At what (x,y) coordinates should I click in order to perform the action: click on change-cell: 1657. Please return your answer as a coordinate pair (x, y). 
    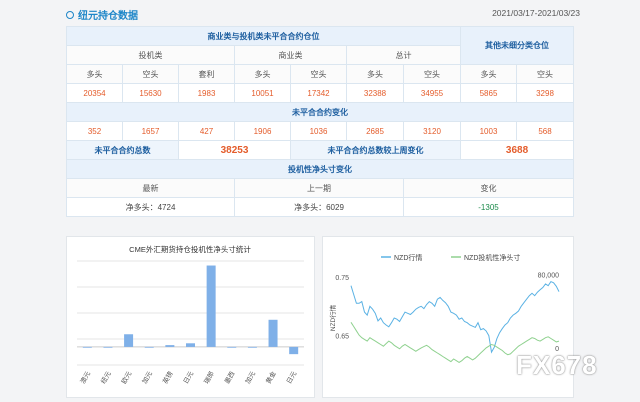
    Looking at the image, I should click on (150, 131).